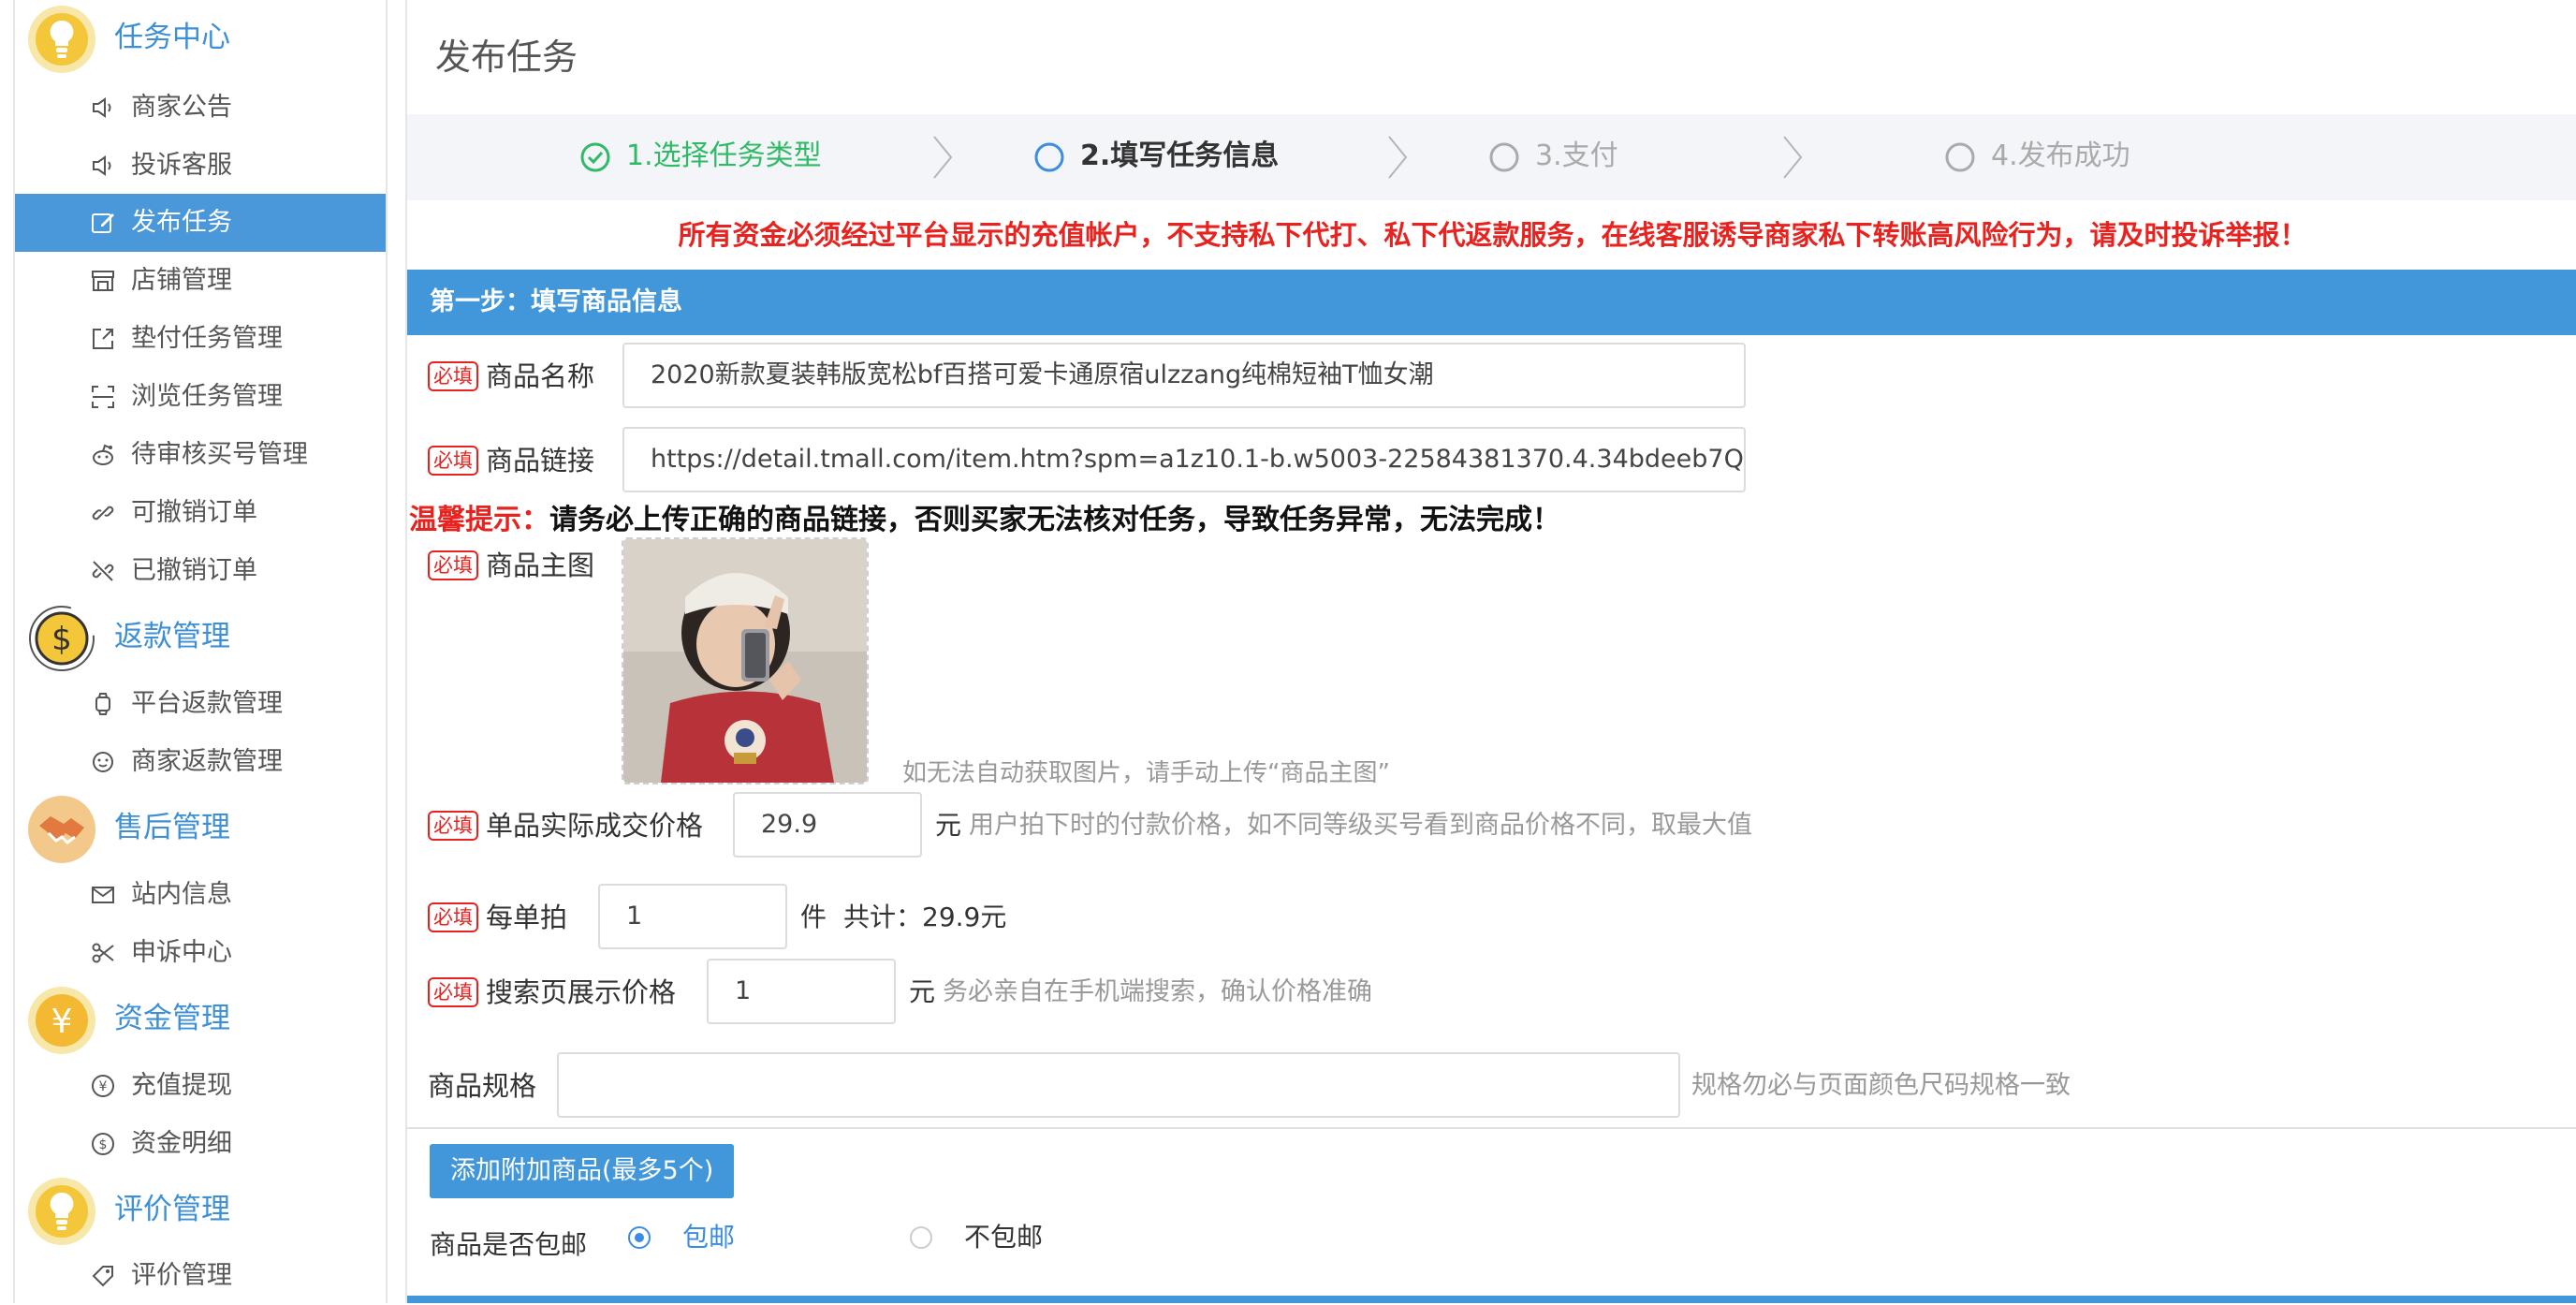 This screenshot has width=2576, height=1305. What do you see at coordinates (219, 455) in the screenshot?
I see `sidebar-item-label: 待审核买号管理` at bounding box center [219, 455].